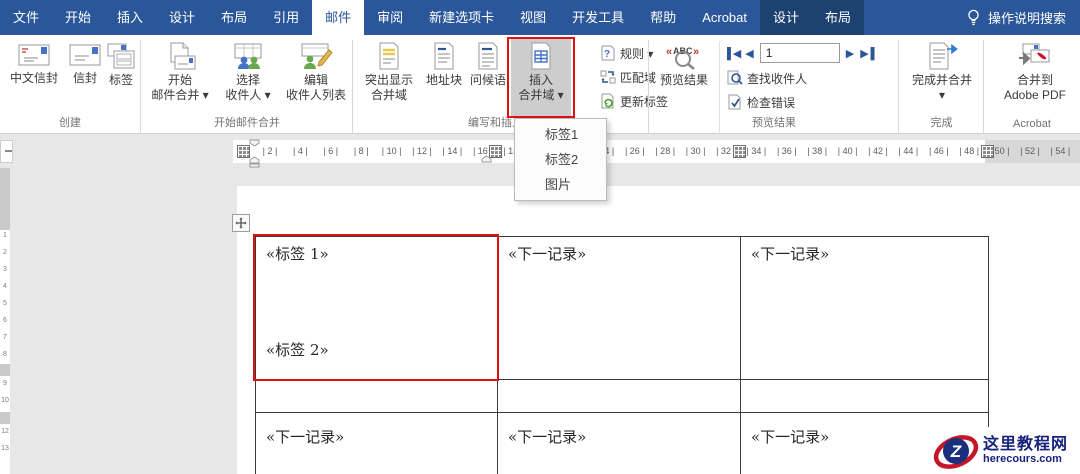  What do you see at coordinates (376, 349) in the screenshot?
I see `merge-field-label2: «标签 2»` at bounding box center [376, 349].